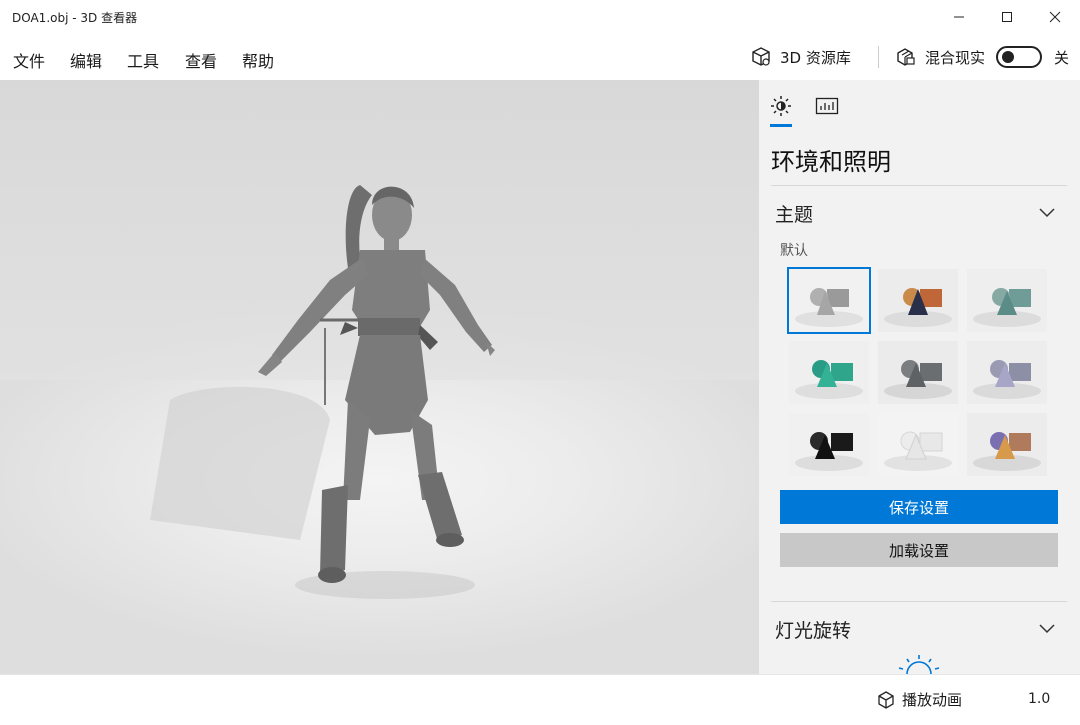  Describe the element at coordinates (781, 125) in the screenshot. I see `active-tab-indicator` at that location.